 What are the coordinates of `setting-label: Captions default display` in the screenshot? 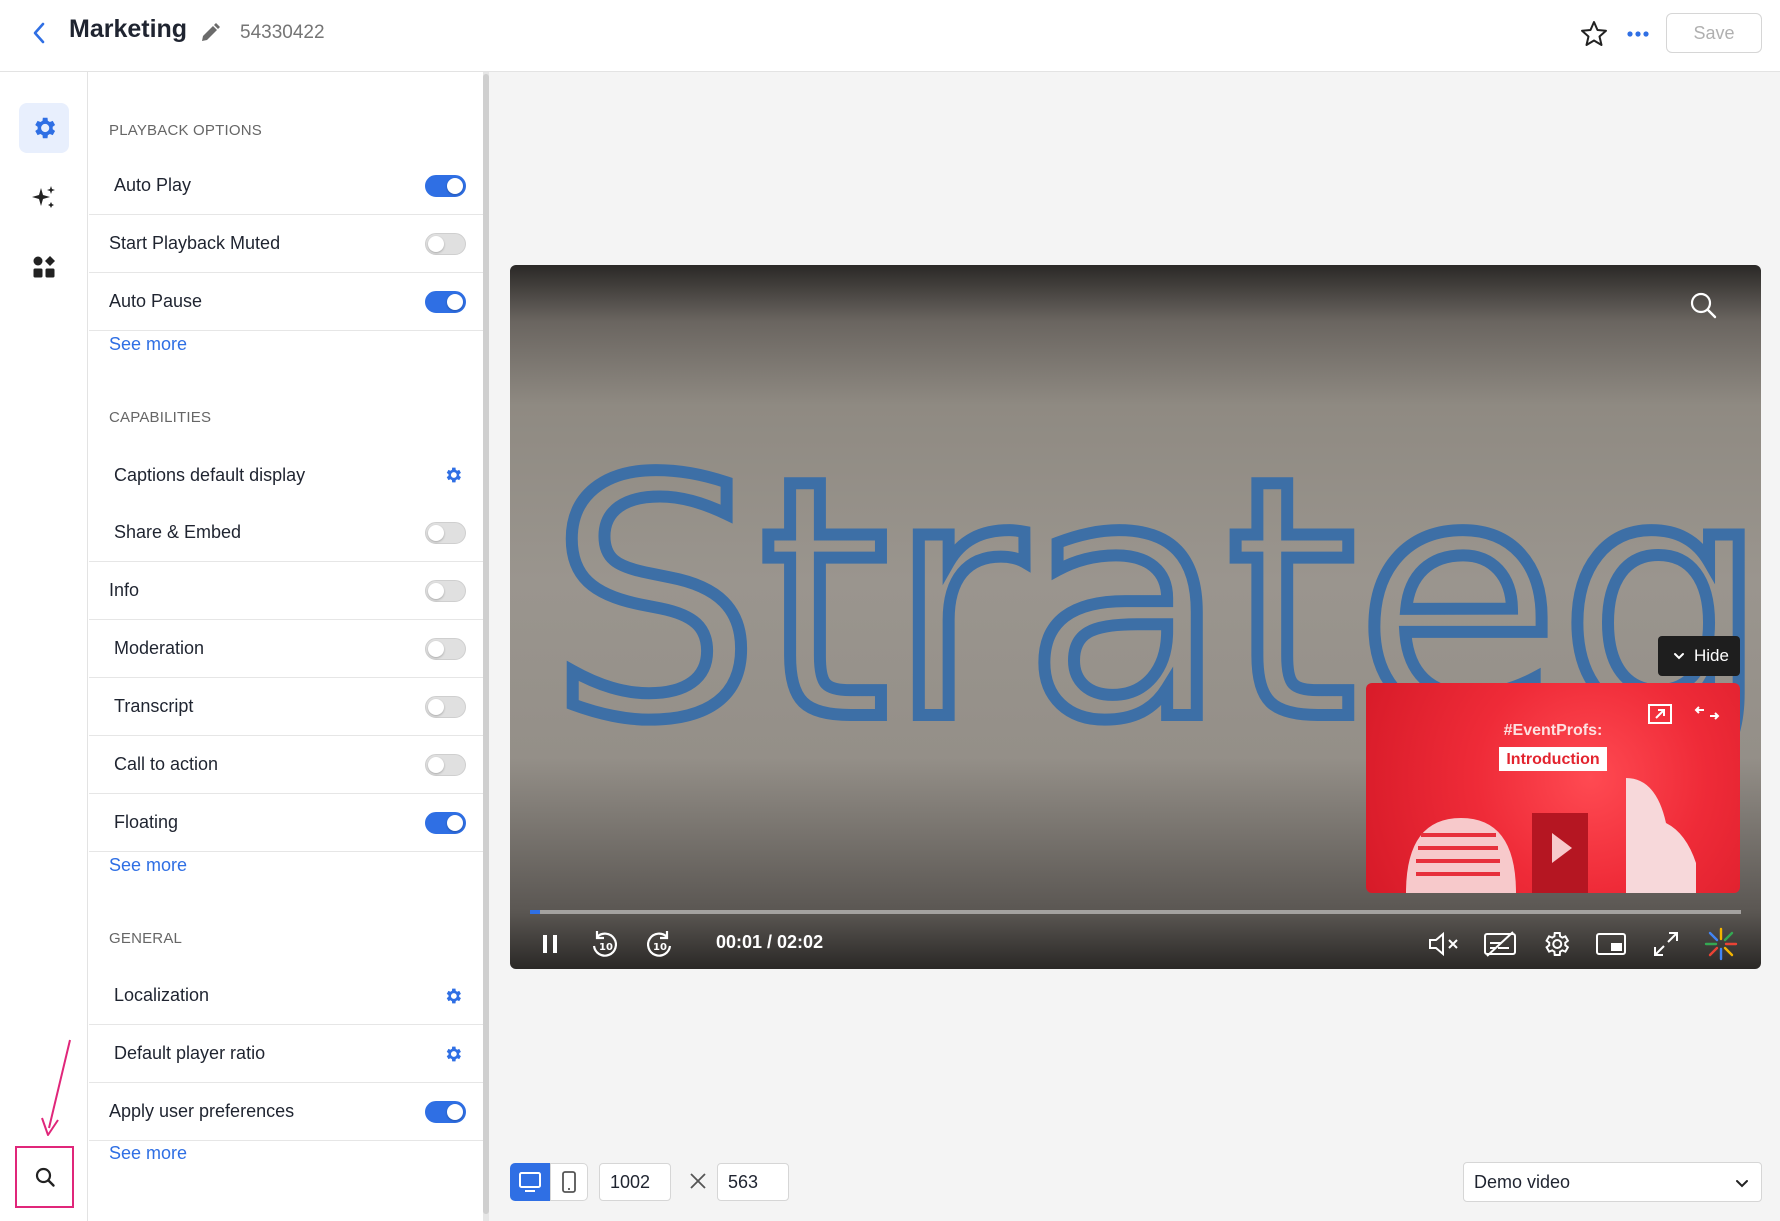 It's located at (210, 474).